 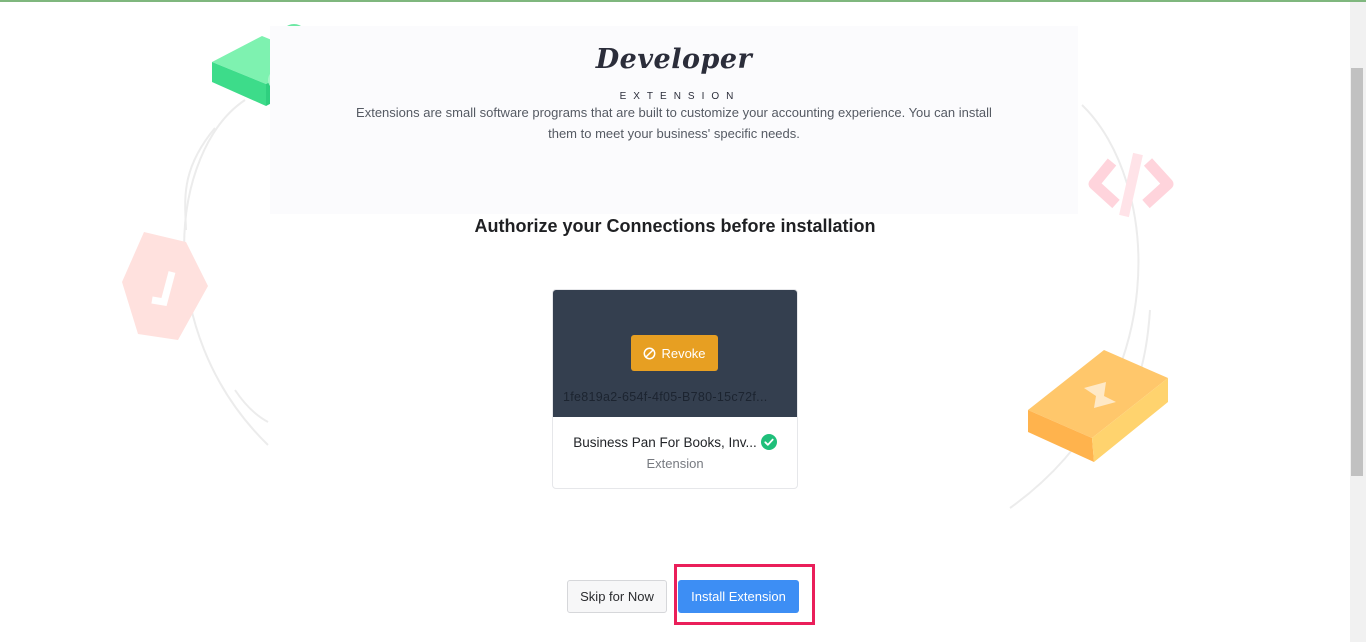 What do you see at coordinates (165, 286) in the screenshot?
I see `hexagon-code-icon` at bounding box center [165, 286].